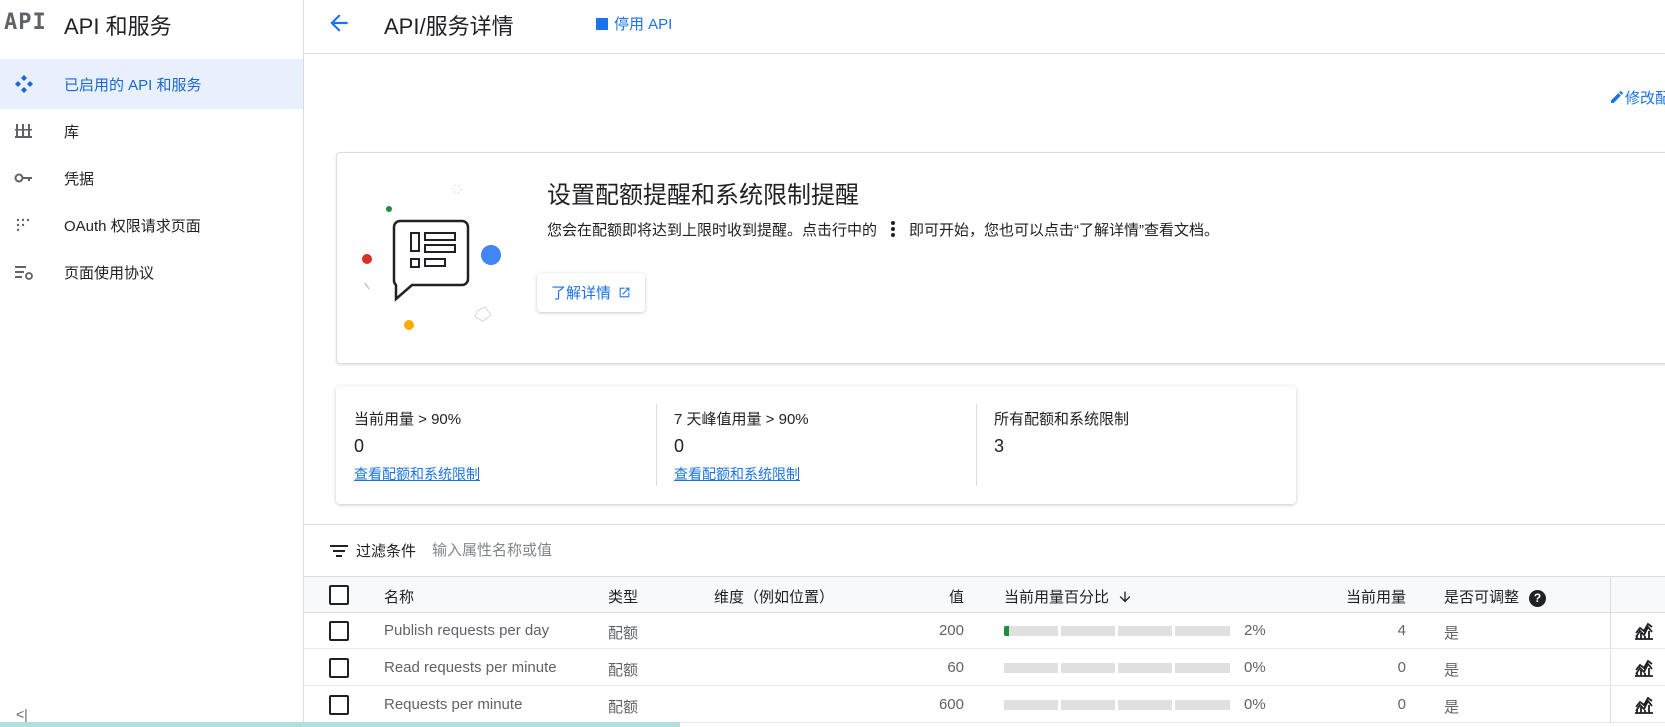  What do you see at coordinates (984, 27) in the screenshot?
I see `page-header: API/服务详情 停用 API` at bounding box center [984, 27].